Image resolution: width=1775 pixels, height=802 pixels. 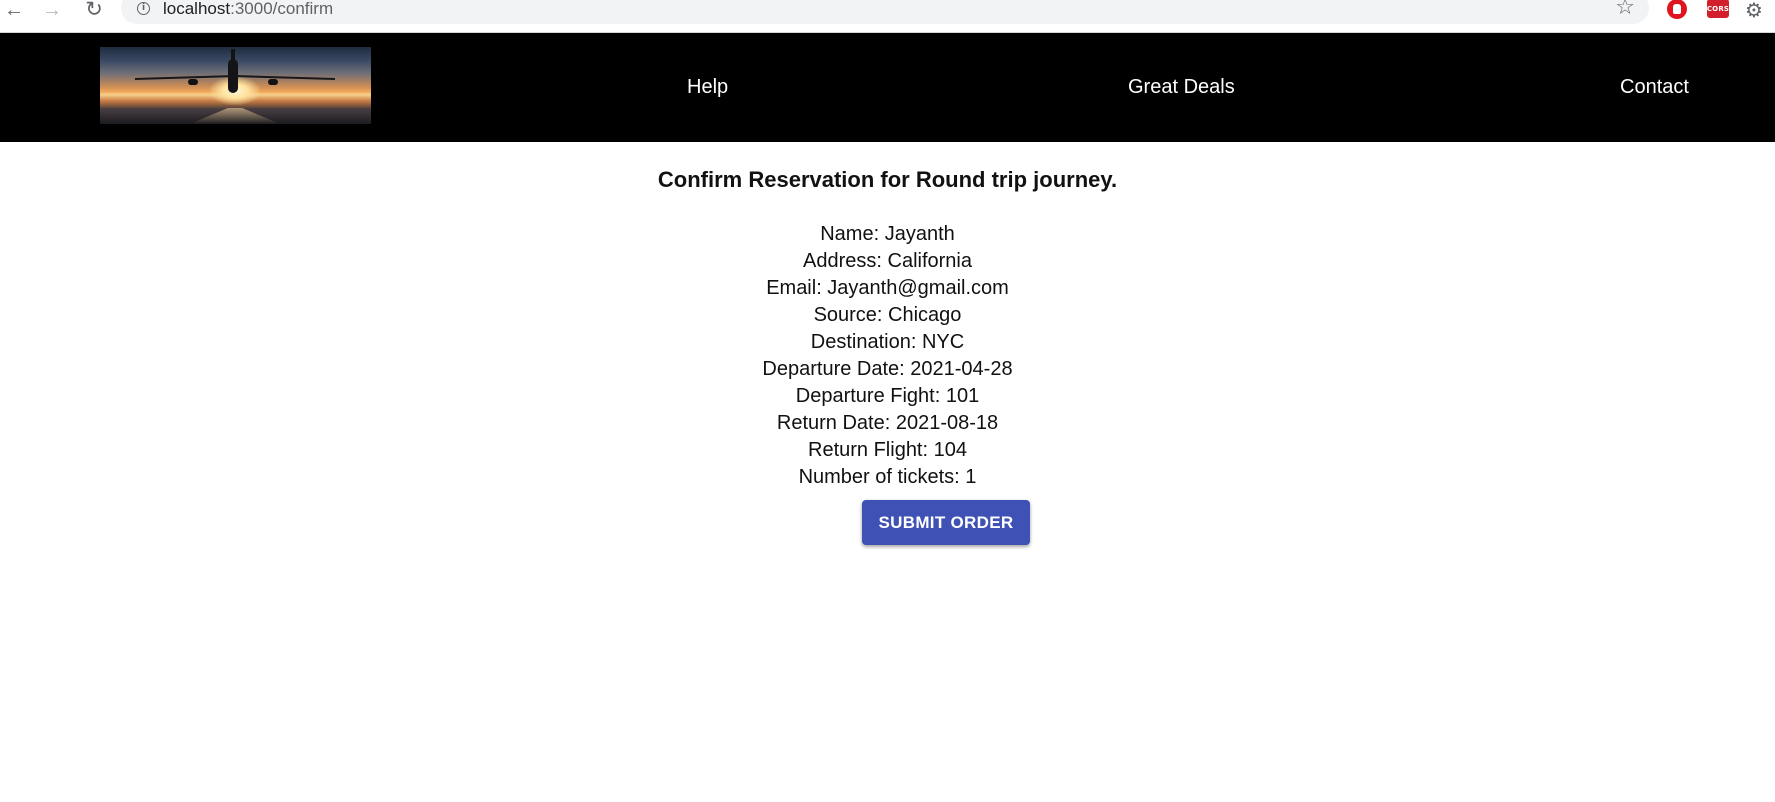 I want to click on detail-ticket-count: Number of tickets: 1, so click(x=887, y=477).